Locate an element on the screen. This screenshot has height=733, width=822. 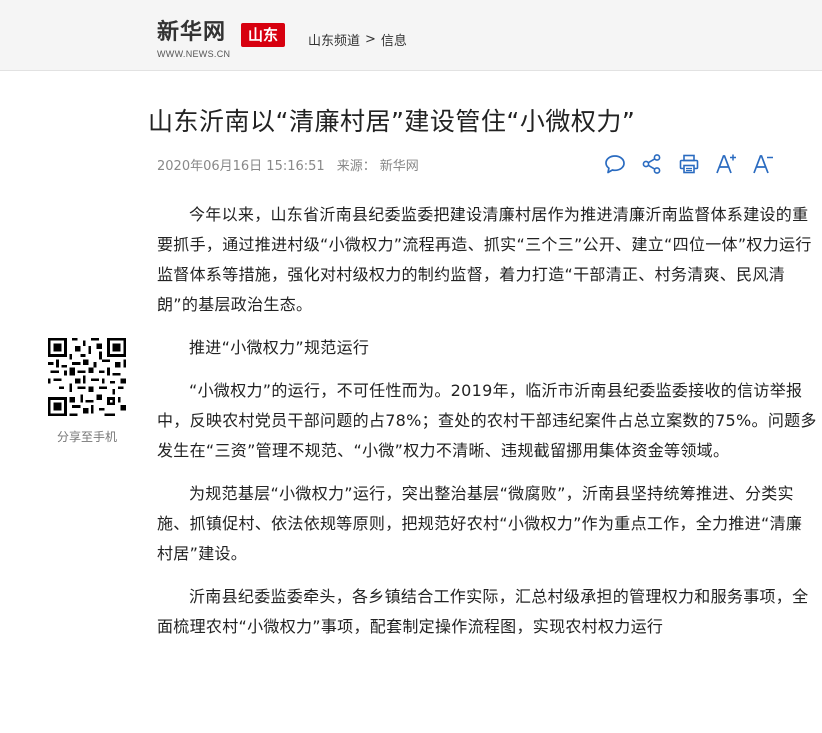
logo-main-text: 新华网 is located at coordinates (192, 32).